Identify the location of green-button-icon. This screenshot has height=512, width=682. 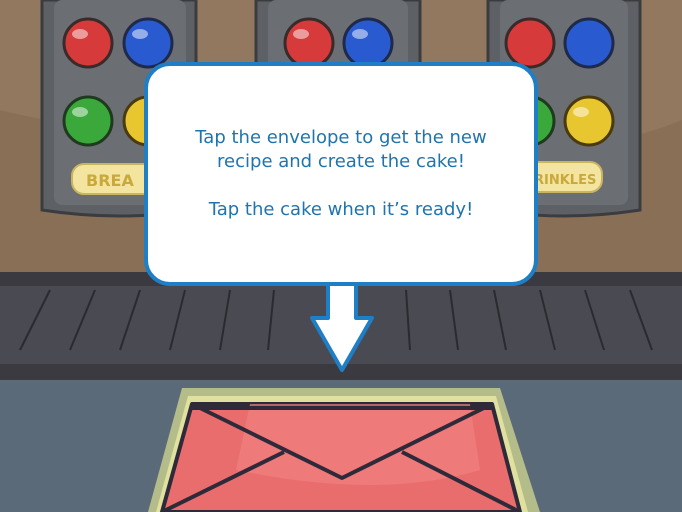
(88, 121).